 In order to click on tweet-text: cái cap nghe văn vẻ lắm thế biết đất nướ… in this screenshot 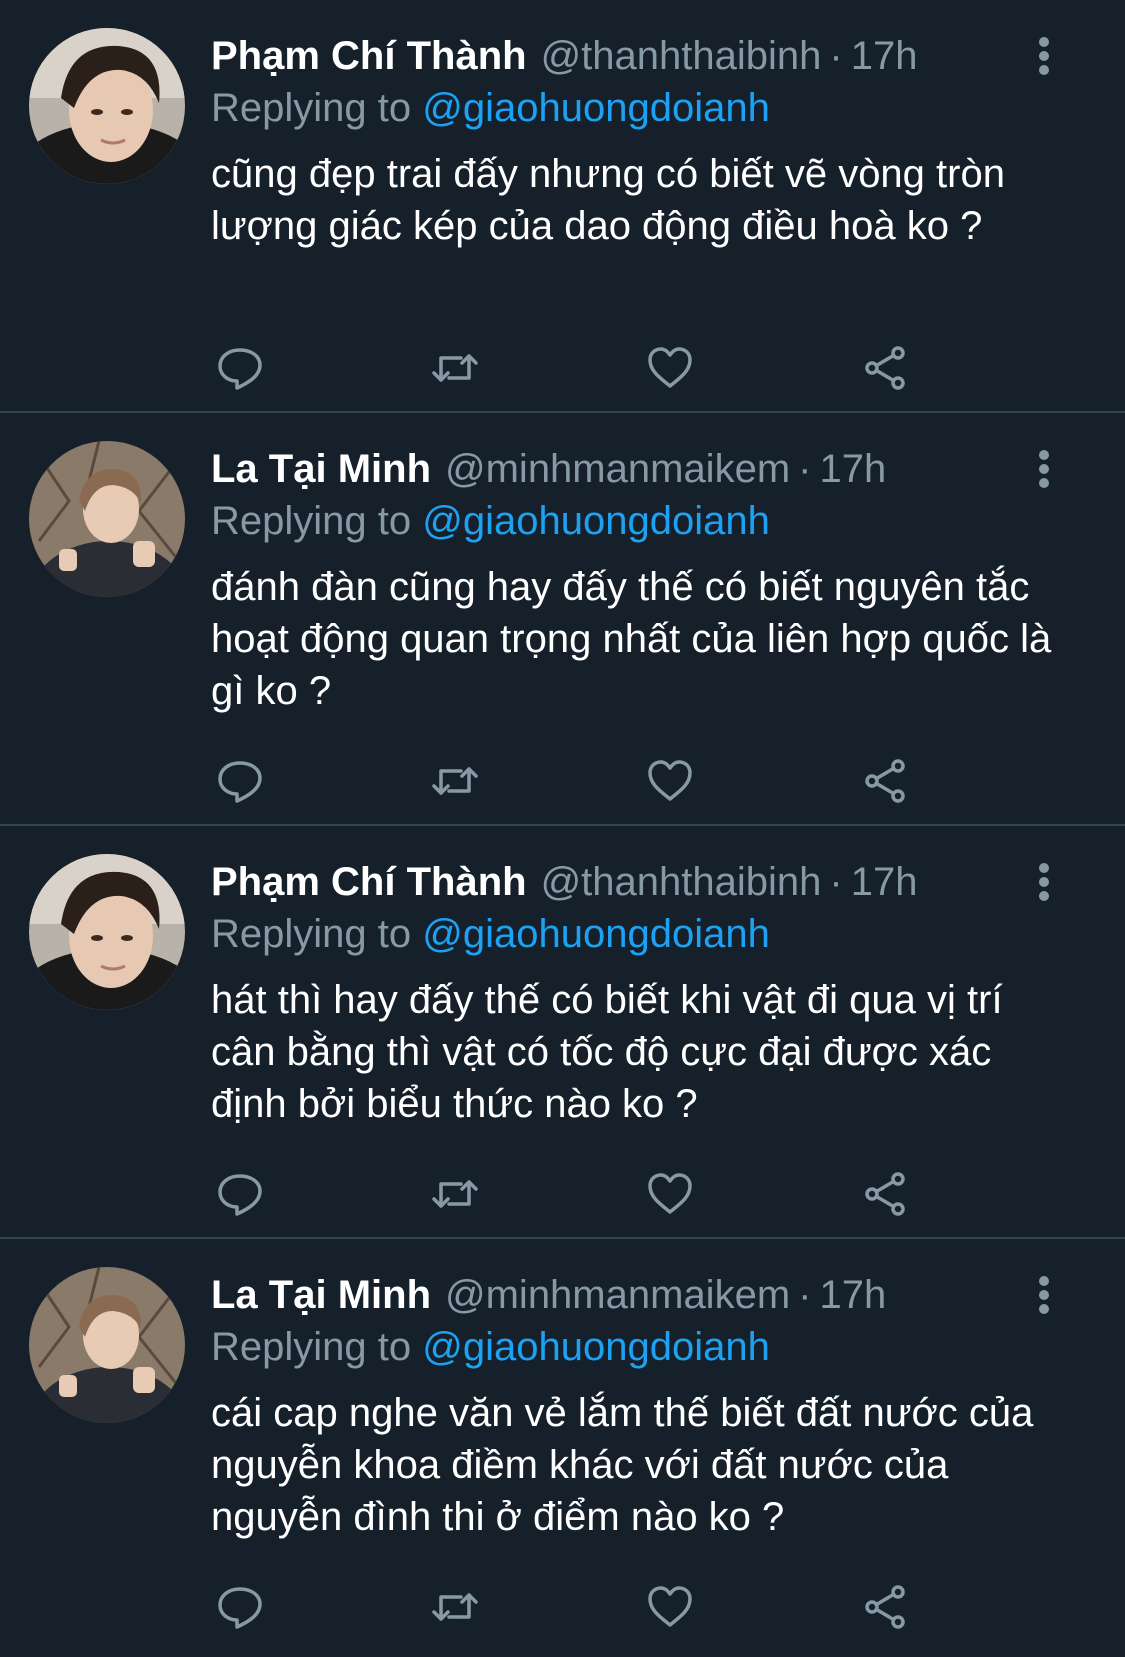, I will do `click(622, 1465)`.